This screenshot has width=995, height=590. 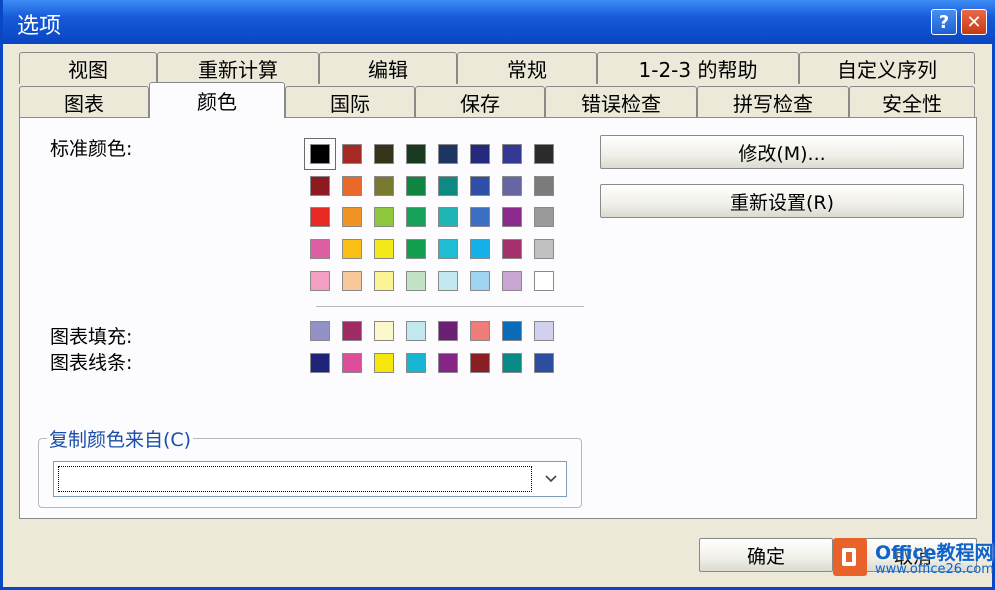 I want to click on tab-chart: 图表, so click(x=84, y=102).